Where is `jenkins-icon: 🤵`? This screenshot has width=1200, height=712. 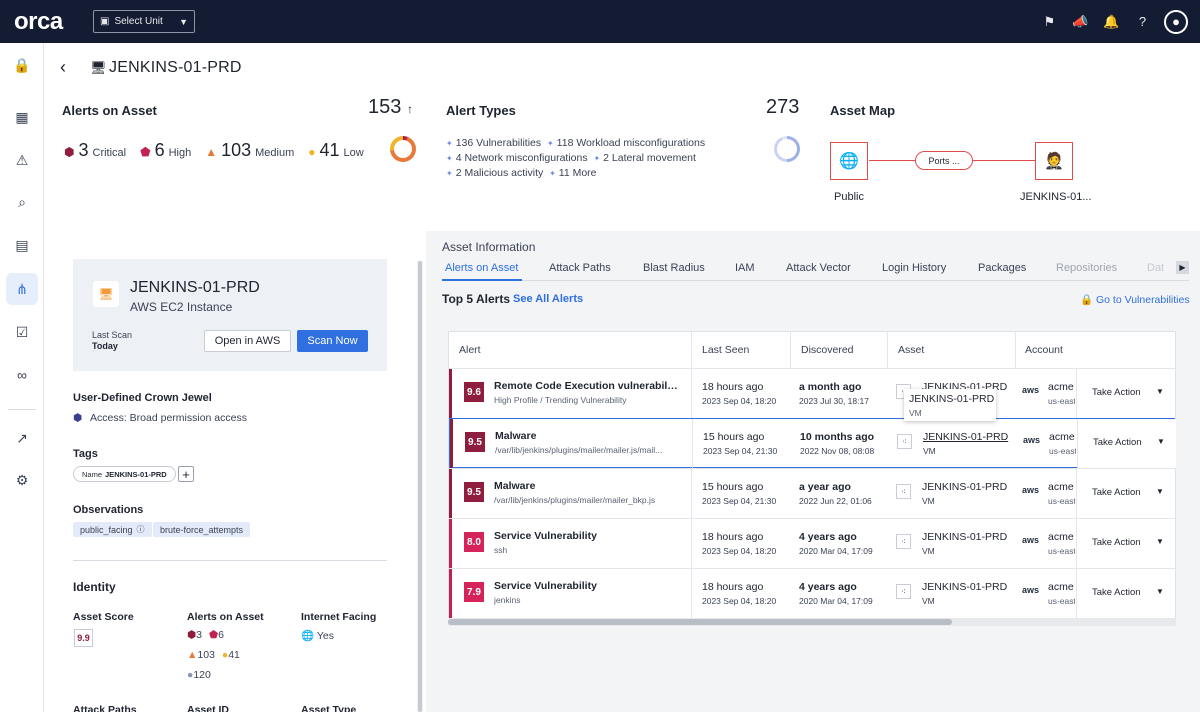 jenkins-icon: 🤵 is located at coordinates (1054, 161).